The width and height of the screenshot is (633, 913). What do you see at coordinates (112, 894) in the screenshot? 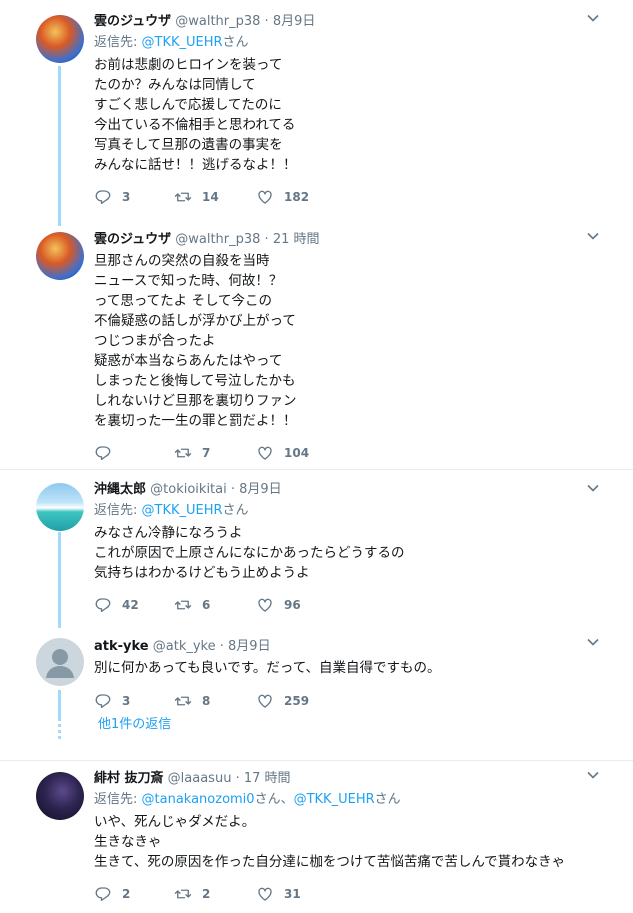
I see `reply-button: 2` at bounding box center [112, 894].